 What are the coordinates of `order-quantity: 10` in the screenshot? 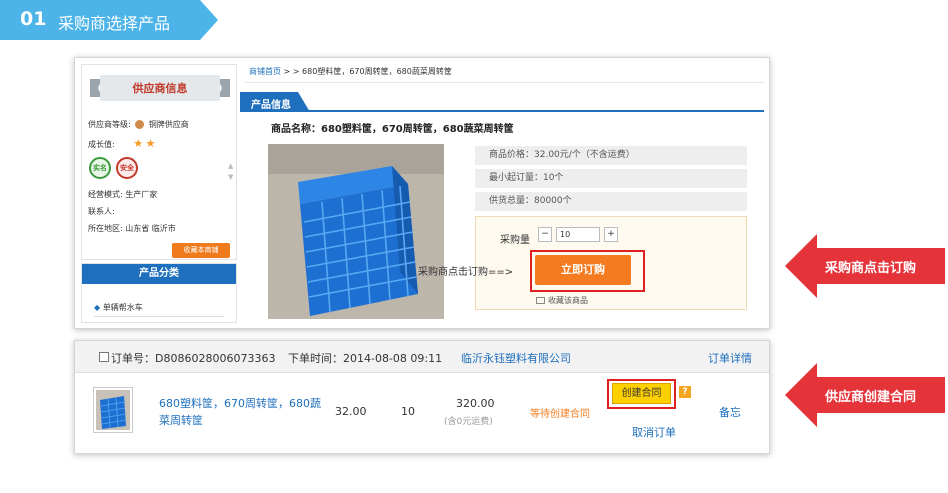 It's located at (408, 411).